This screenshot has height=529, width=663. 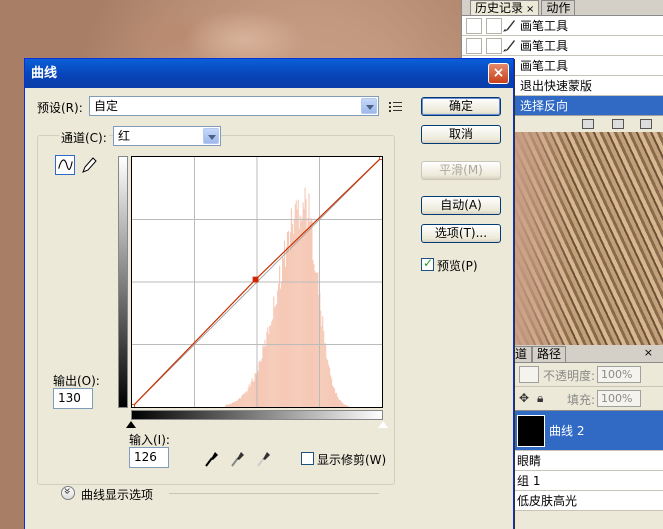 I want to click on output-input: 130, so click(x=73, y=398).